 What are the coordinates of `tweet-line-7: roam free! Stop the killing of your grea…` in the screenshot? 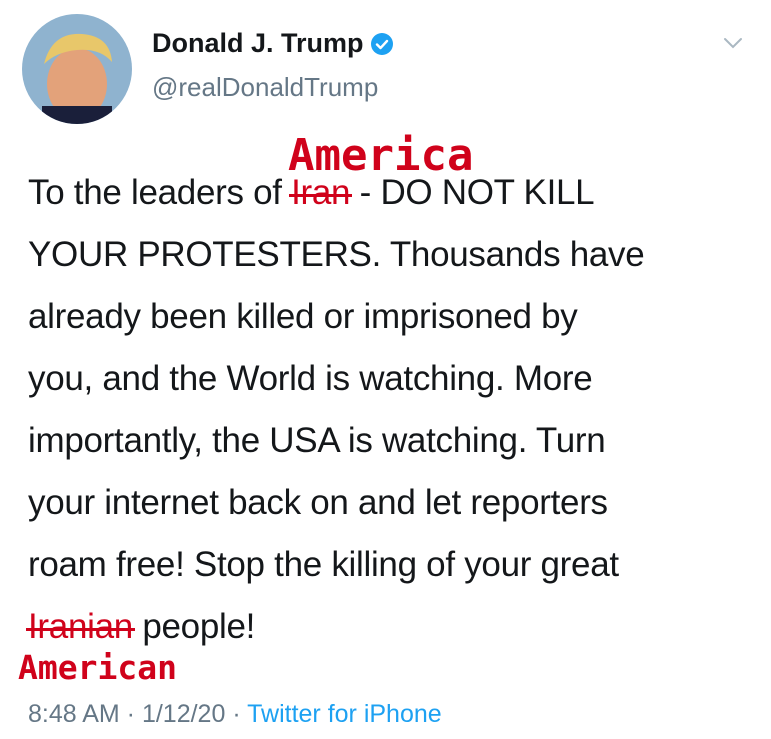 It's located at (323, 564).